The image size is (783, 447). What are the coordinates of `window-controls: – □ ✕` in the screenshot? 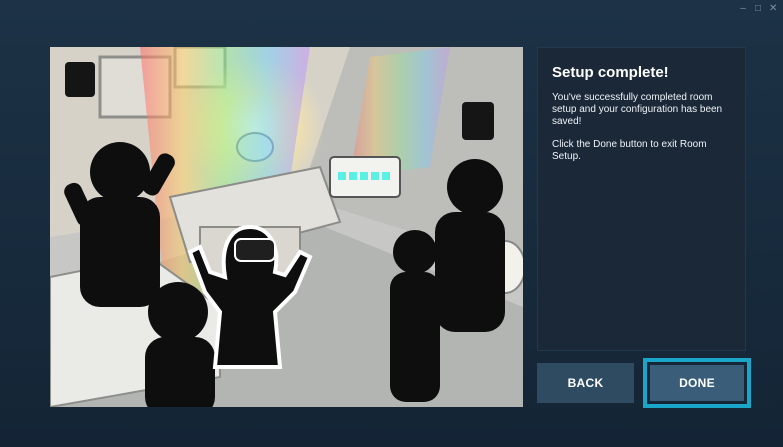 It's located at (758, 9).